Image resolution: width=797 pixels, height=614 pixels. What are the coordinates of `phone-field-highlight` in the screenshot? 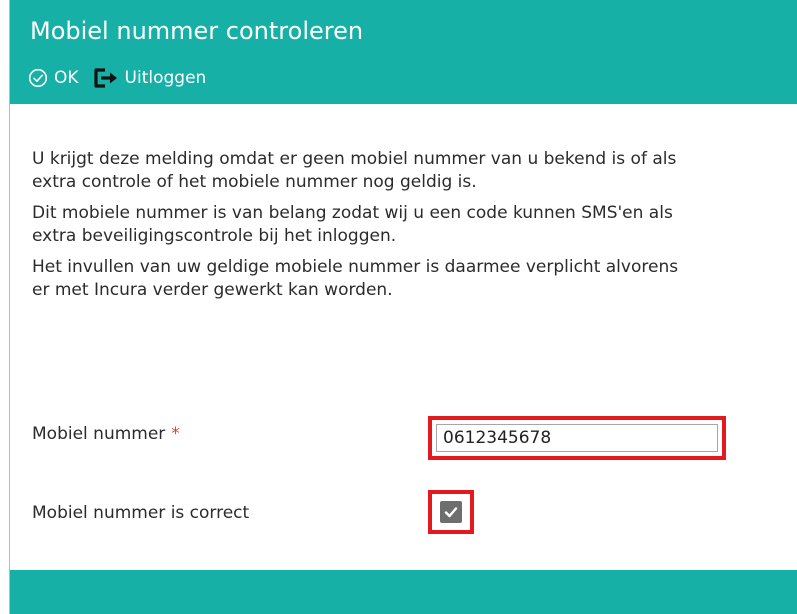 It's located at (577, 438).